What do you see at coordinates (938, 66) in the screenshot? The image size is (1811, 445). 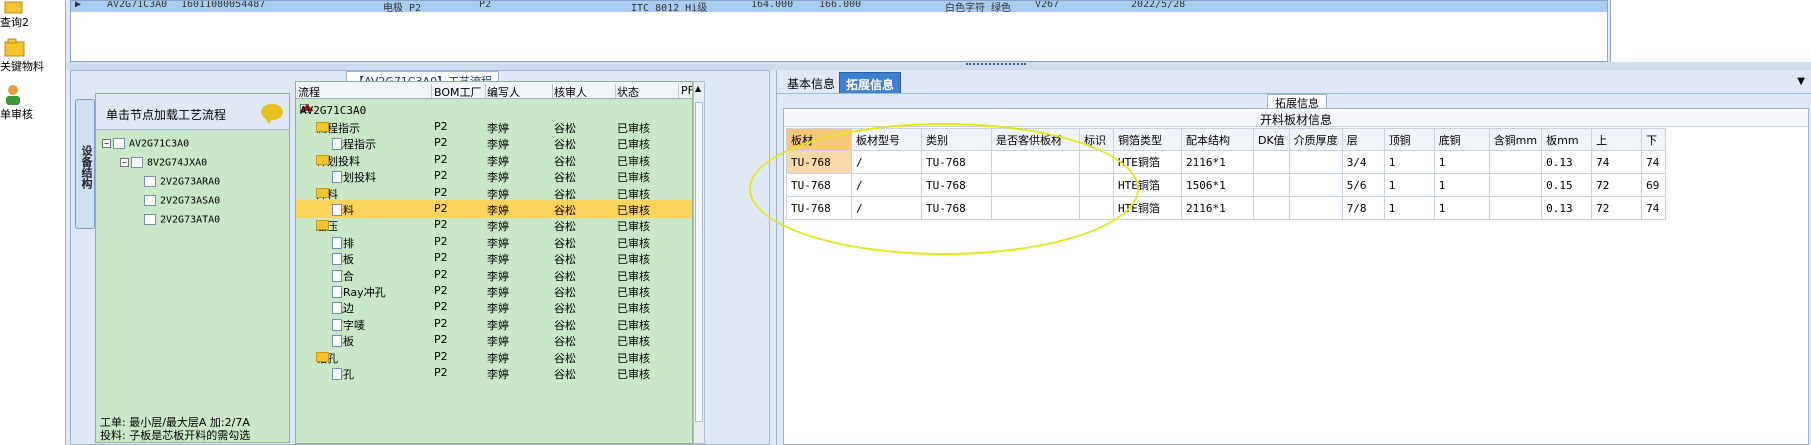 I see `splitter` at bounding box center [938, 66].